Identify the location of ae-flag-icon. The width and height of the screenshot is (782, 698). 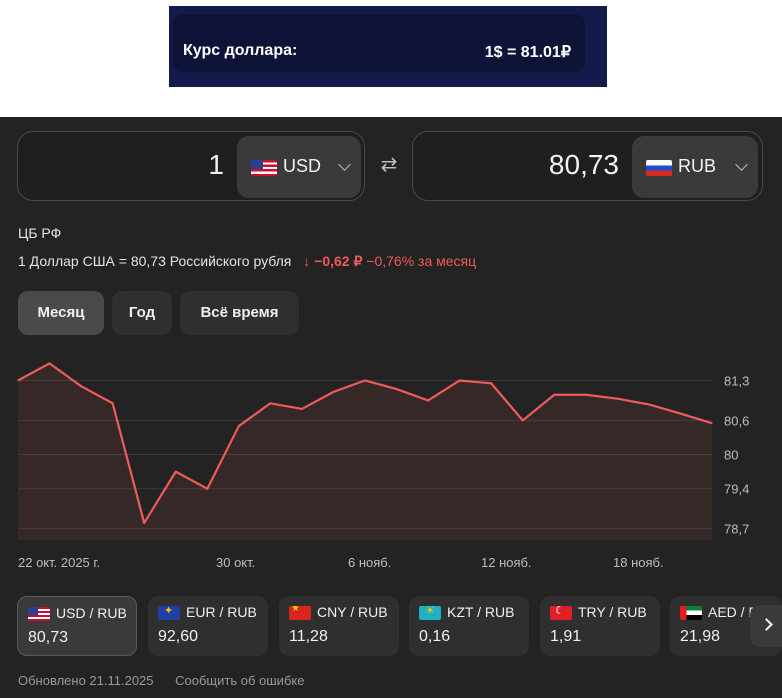
(691, 613).